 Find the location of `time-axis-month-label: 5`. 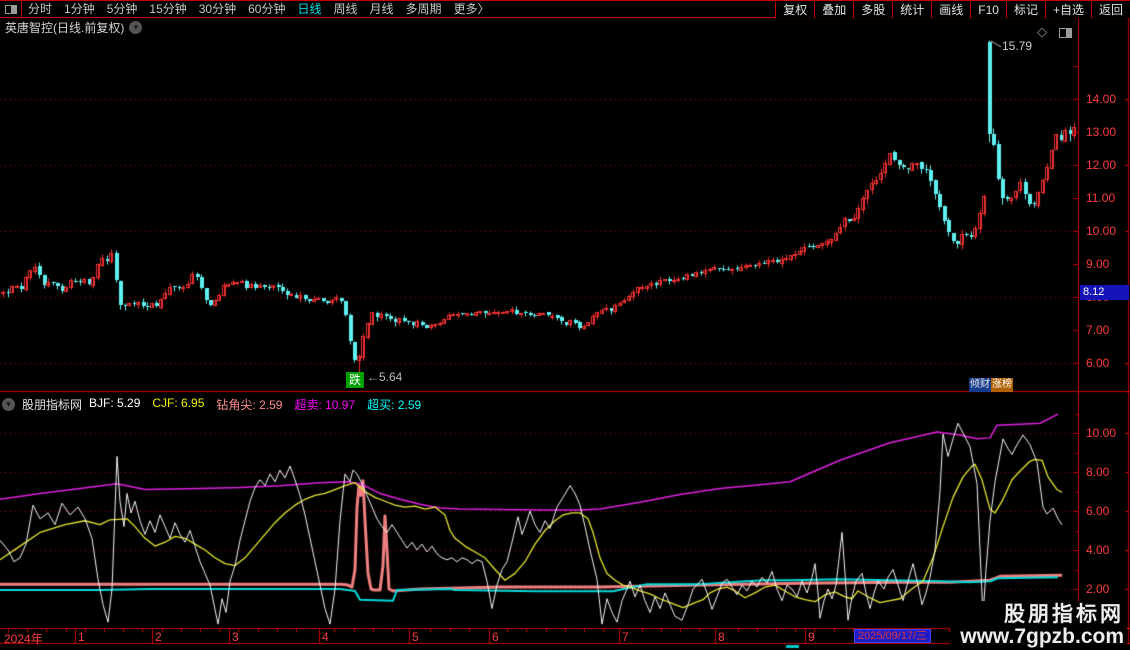

time-axis-month-label: 5 is located at coordinates (415, 637).